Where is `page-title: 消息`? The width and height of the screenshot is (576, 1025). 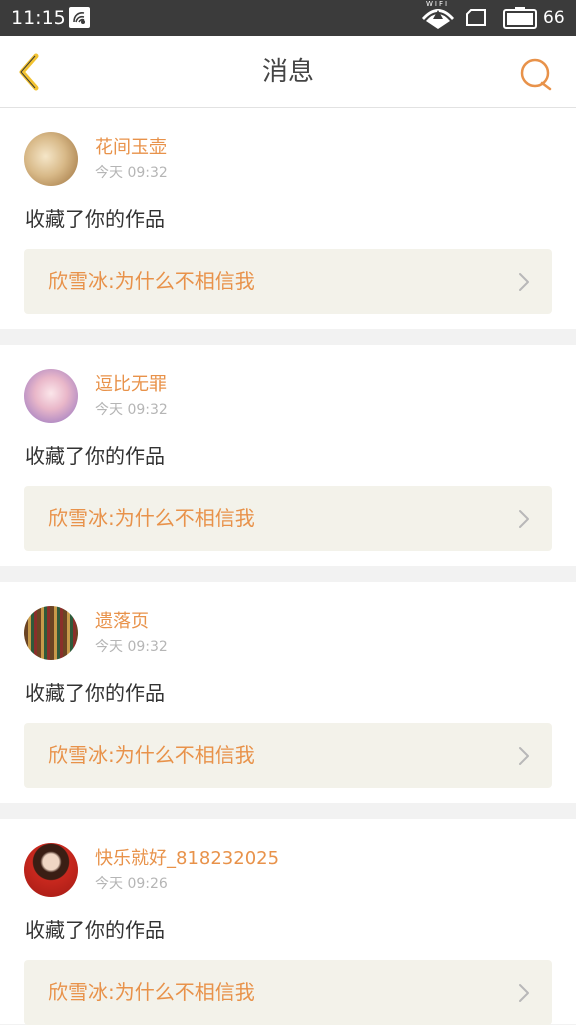 page-title: 消息 is located at coordinates (287, 72).